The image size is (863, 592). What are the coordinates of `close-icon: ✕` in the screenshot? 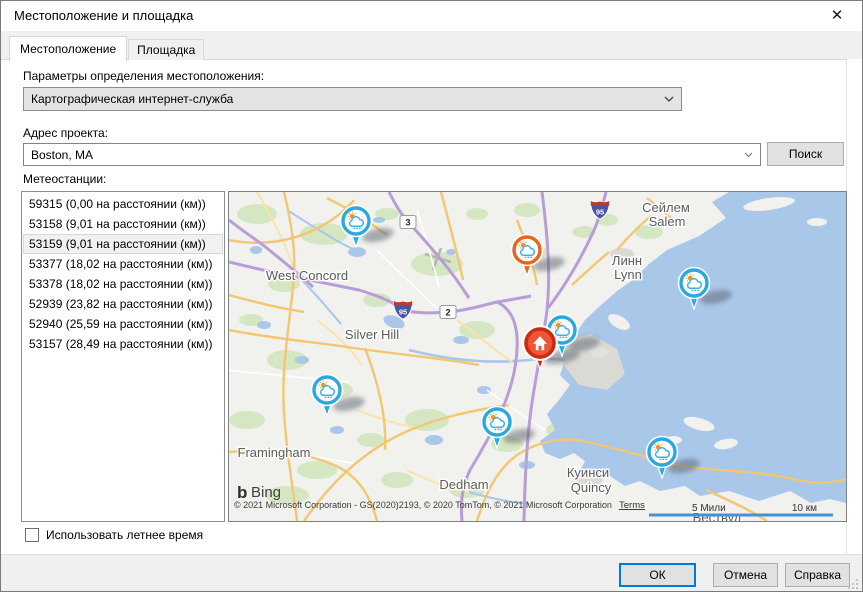 It's located at (837, 16).